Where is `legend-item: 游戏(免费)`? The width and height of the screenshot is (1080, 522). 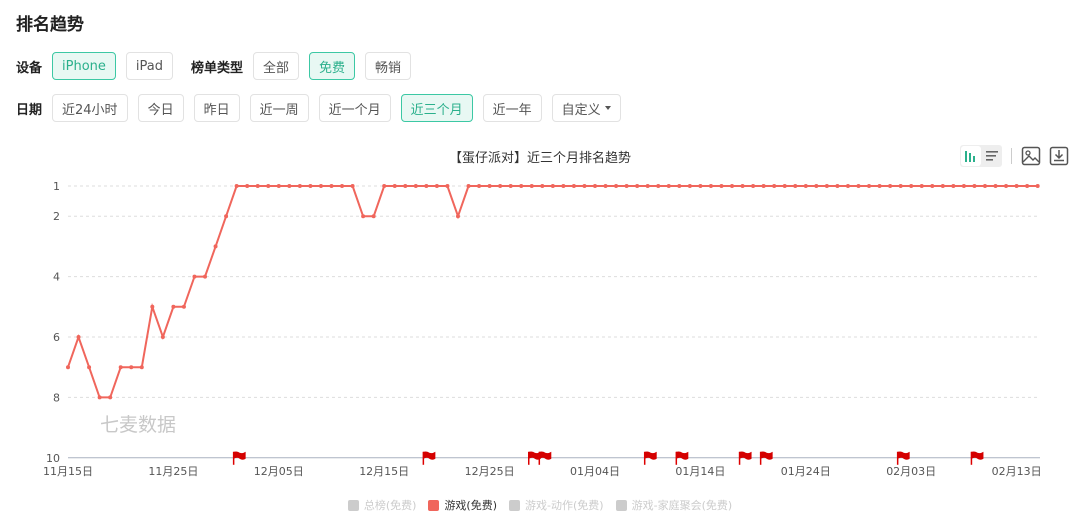 legend-item: 游戏(免费) is located at coordinates (462, 505).